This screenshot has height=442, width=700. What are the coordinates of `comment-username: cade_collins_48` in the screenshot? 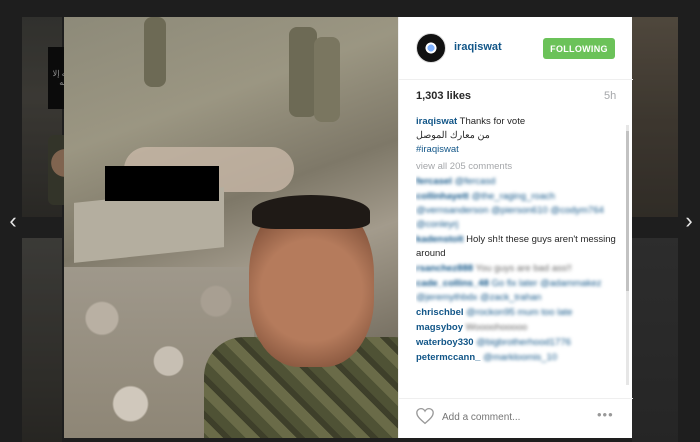 It's located at (452, 283).